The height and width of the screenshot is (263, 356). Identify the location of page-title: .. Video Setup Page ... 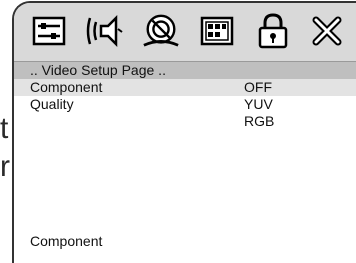
(185, 70).